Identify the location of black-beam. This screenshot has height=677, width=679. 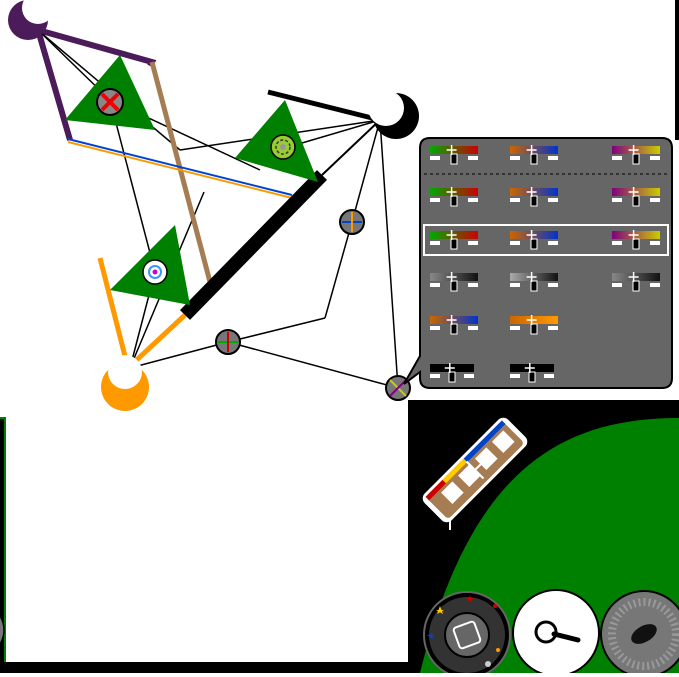
(253, 245).